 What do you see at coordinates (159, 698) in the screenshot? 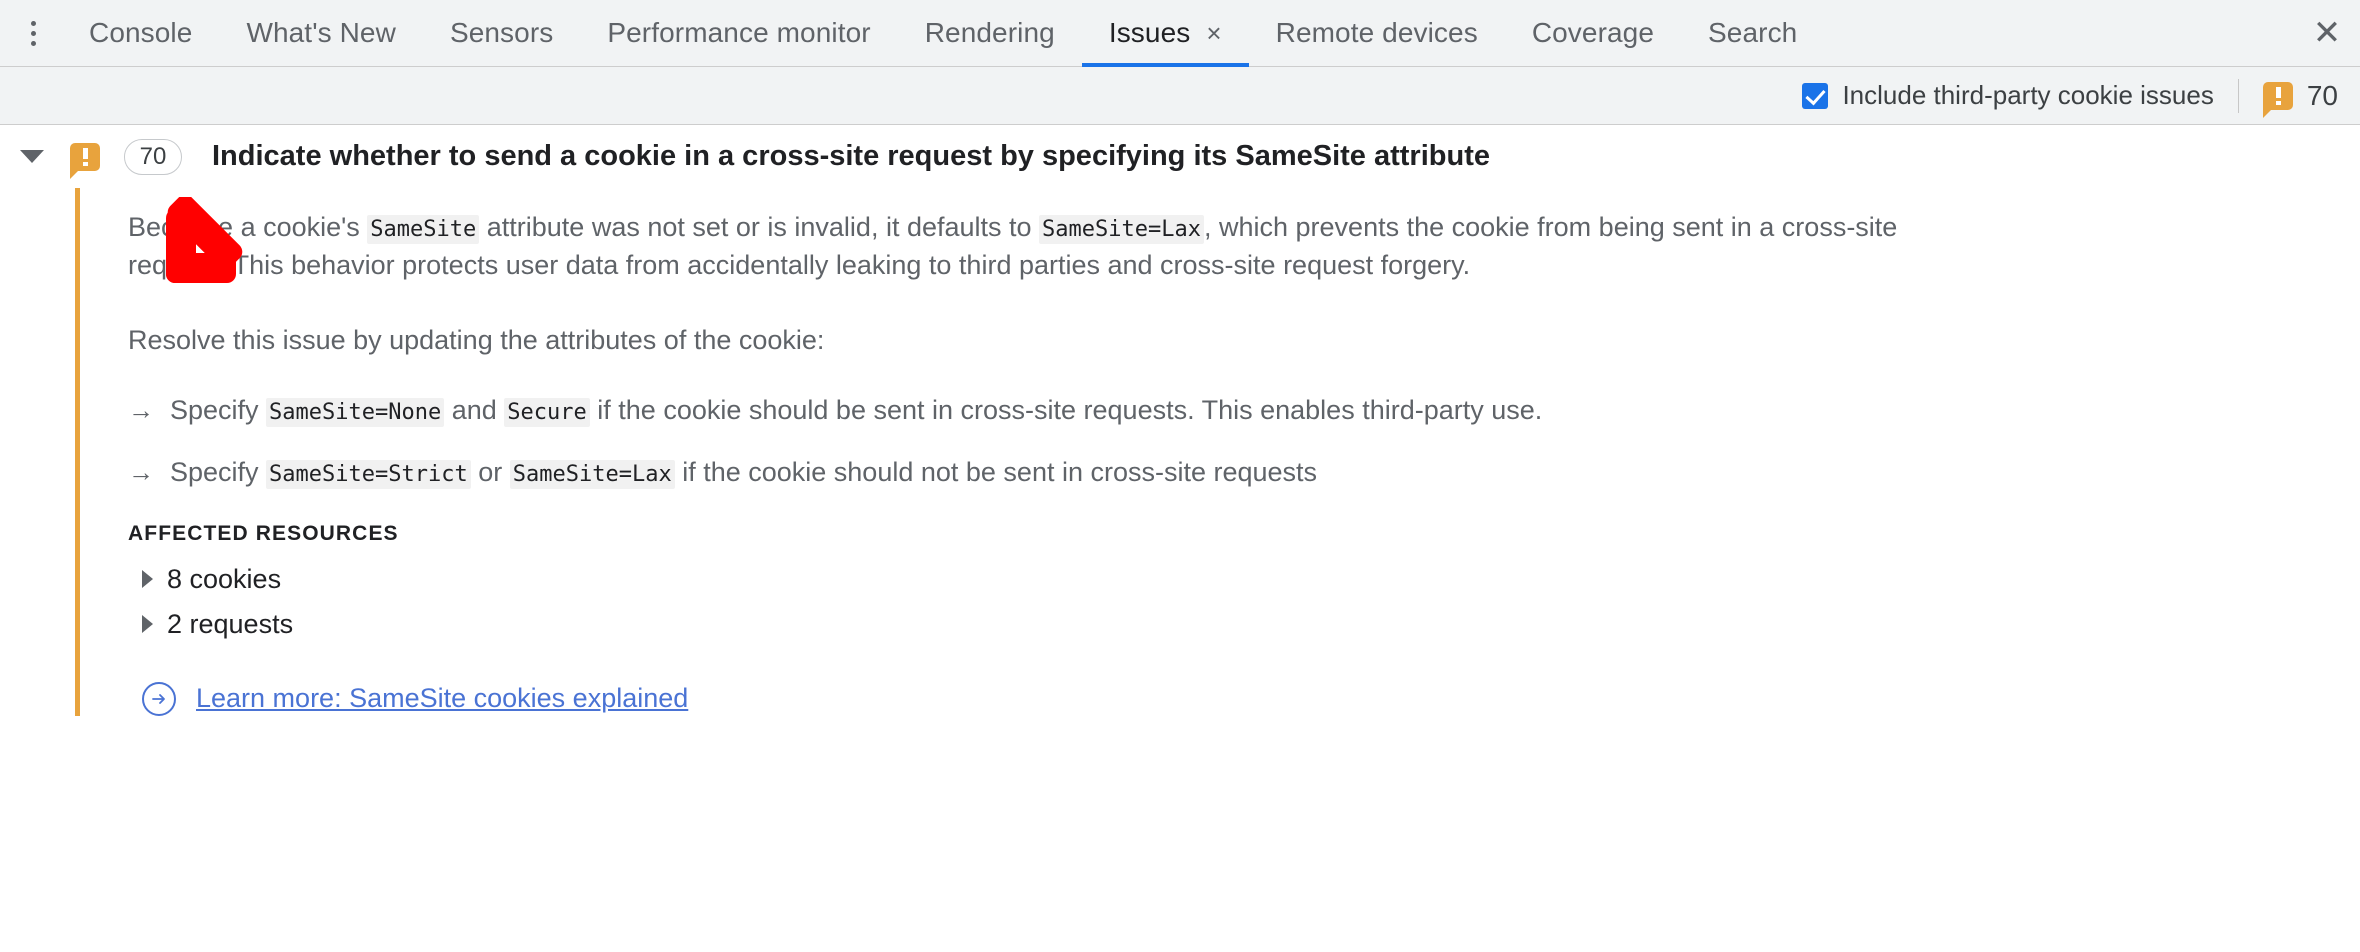
I see `circle-arrow-right-icon` at bounding box center [159, 698].